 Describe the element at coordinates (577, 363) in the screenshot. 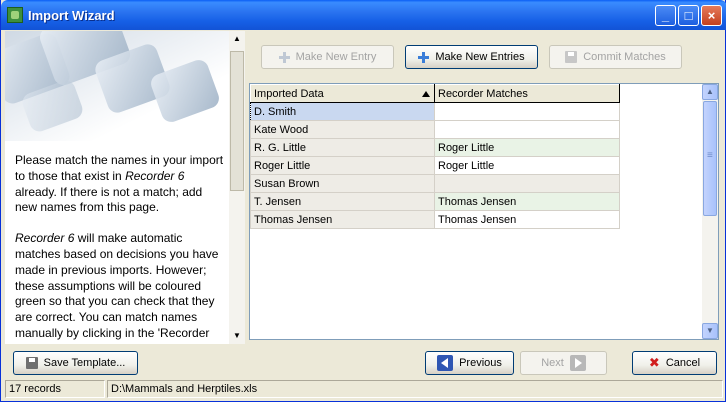

I see `next-arrow-icon` at that location.